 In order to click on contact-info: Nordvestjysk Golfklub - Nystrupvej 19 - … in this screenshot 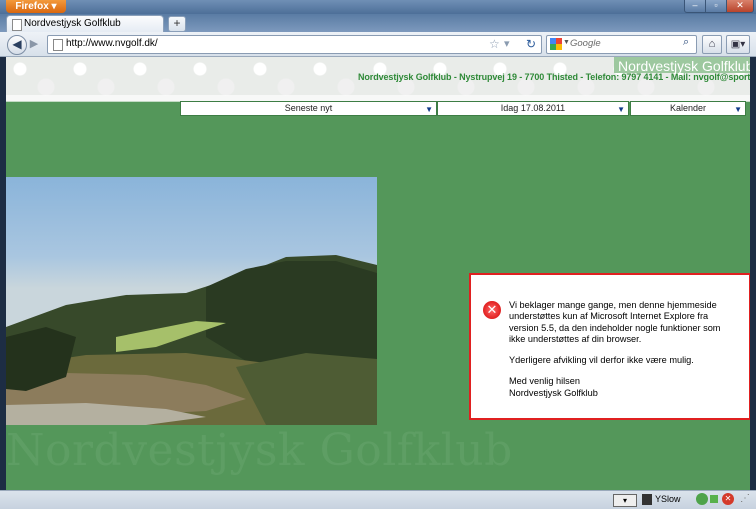, I will do `click(554, 77)`.